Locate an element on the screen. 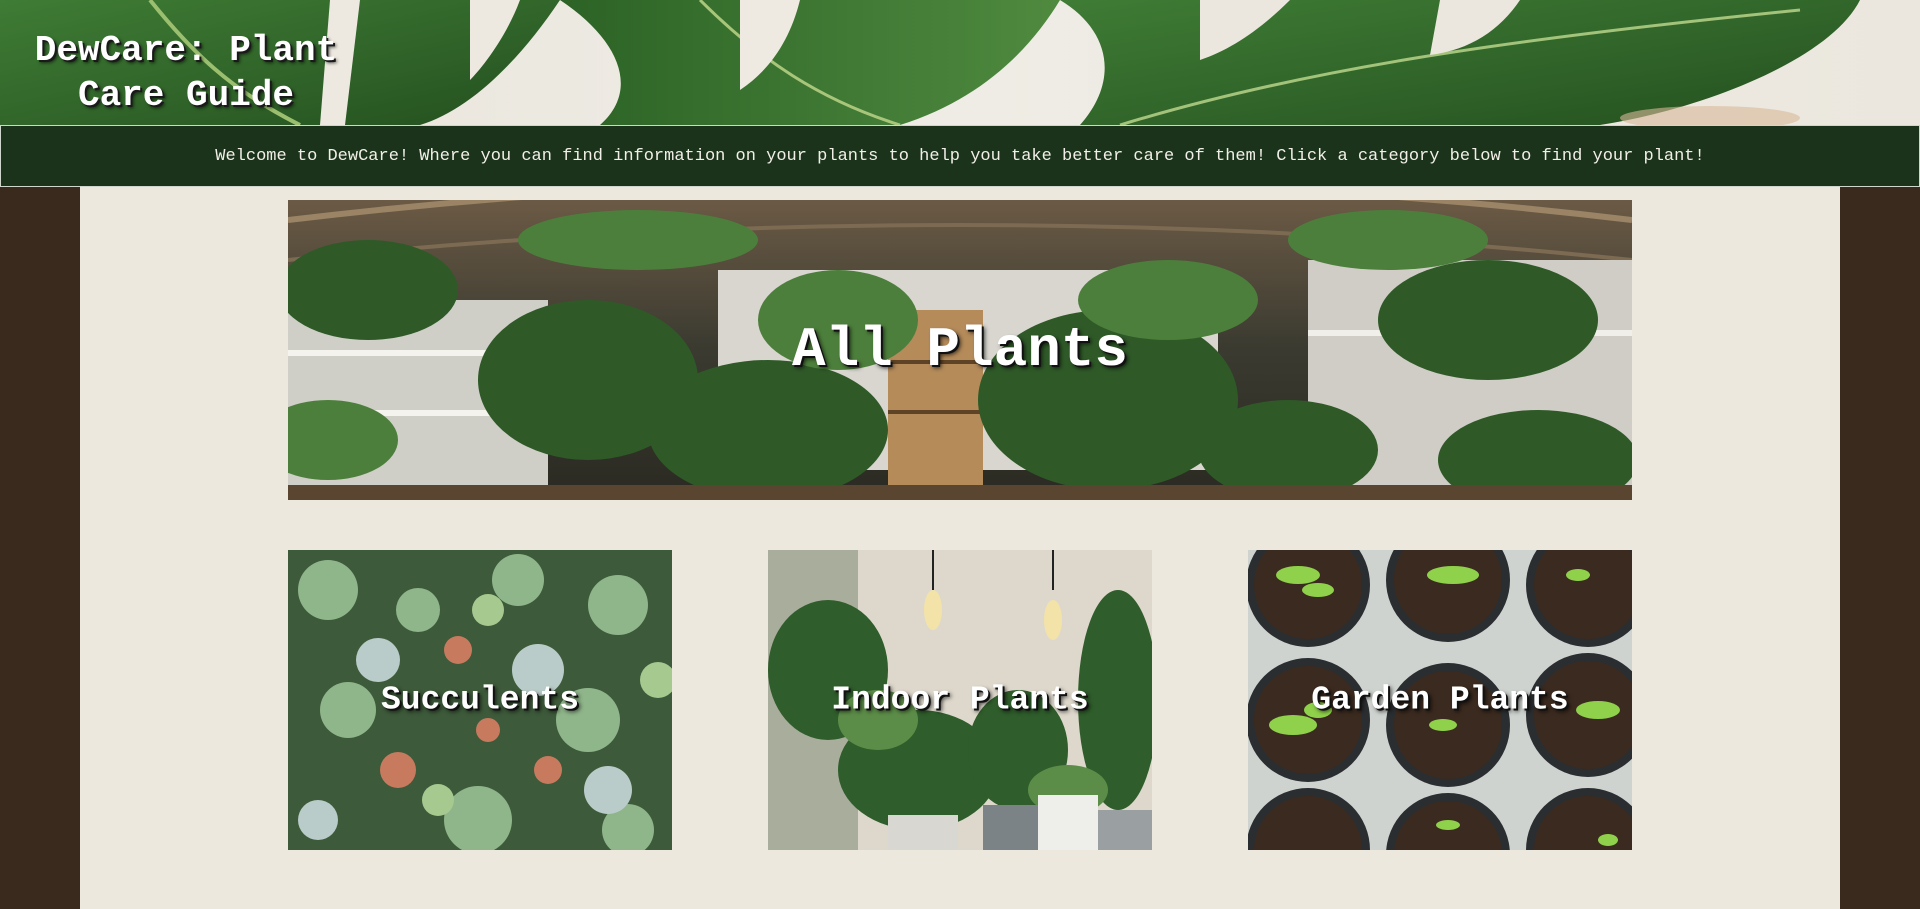 This screenshot has height=909, width=1920. garden-plants-link: Garden Plants is located at coordinates (1440, 700).